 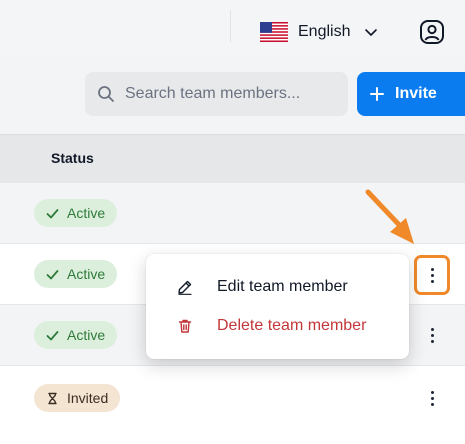 I want to click on delete-team-member-item: Delete team member, so click(x=277, y=326).